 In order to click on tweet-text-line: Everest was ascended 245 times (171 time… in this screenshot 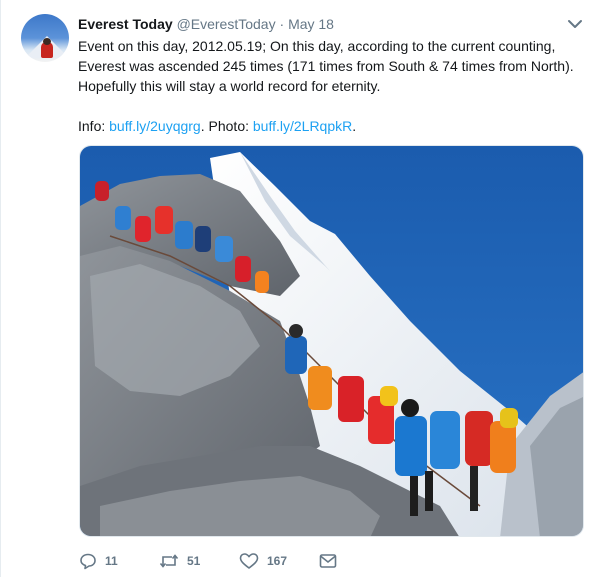, I will do `click(326, 66)`.